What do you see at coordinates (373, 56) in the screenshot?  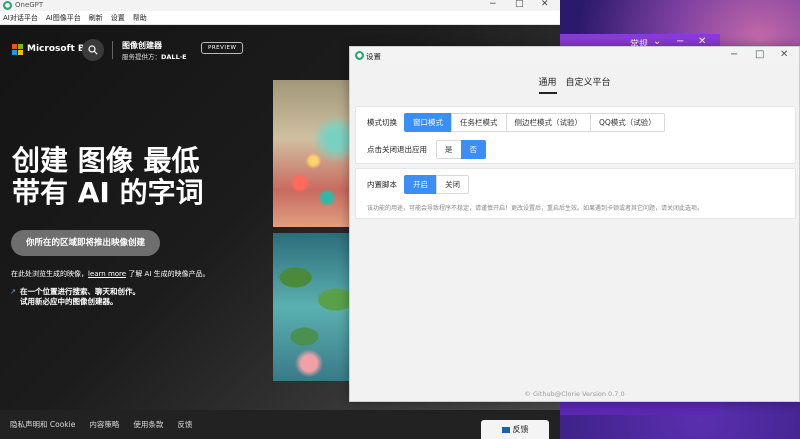 I see `settings-title: 设置` at bounding box center [373, 56].